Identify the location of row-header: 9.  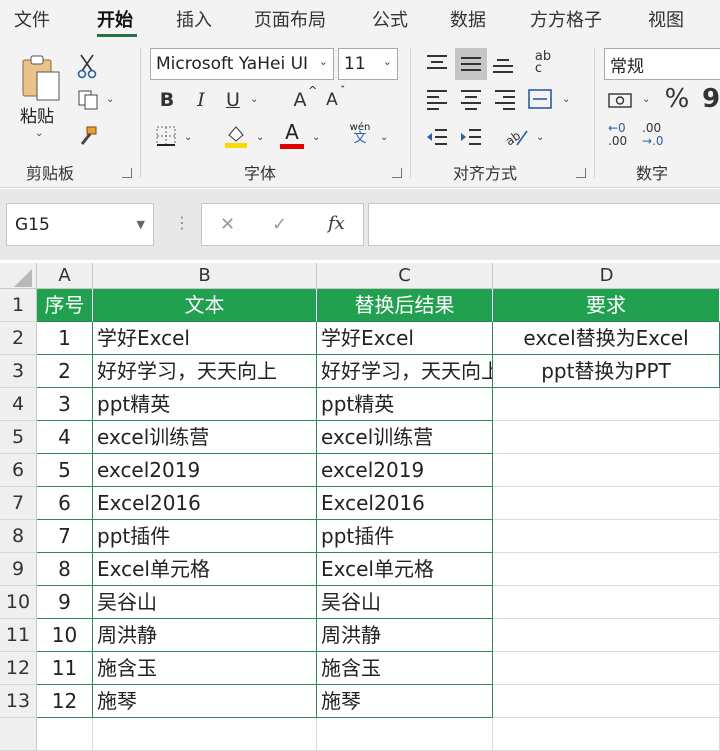
(18, 569).